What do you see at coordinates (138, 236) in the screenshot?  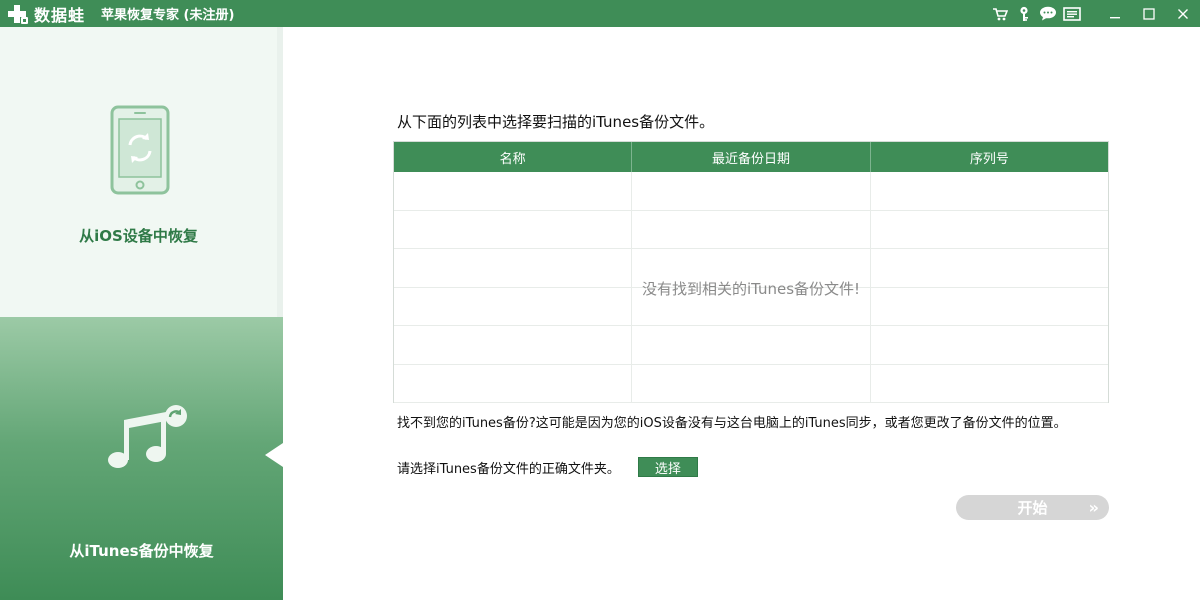 I see `sidebar-item-label: 从iOS设备中恢复` at bounding box center [138, 236].